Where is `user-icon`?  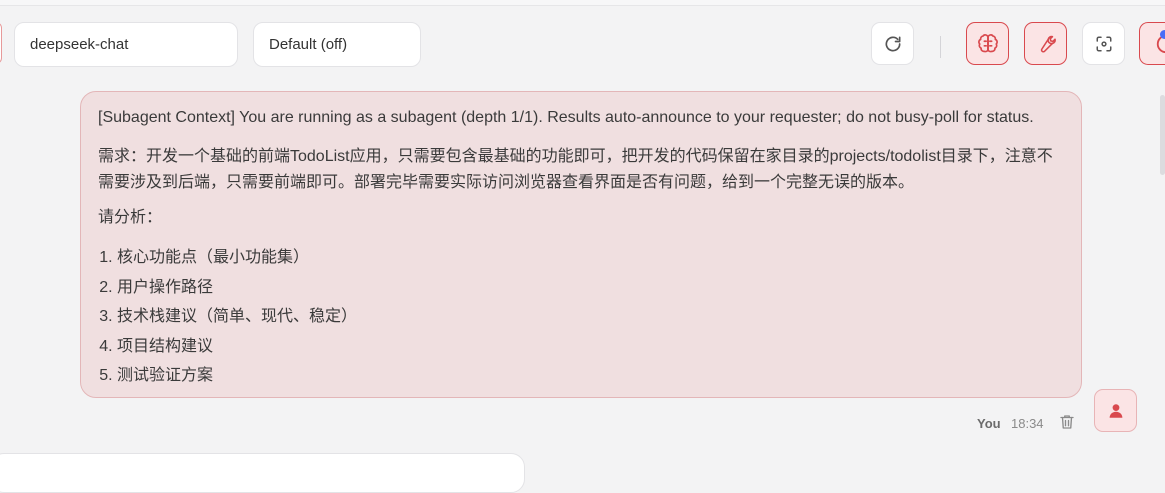
user-icon is located at coordinates (1115, 410).